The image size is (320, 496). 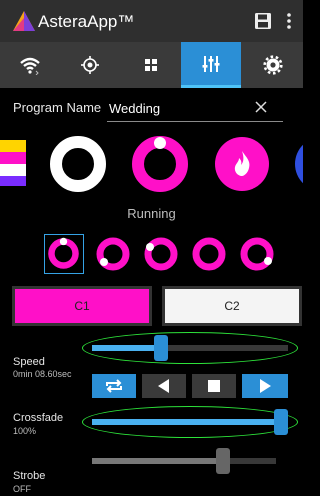 What do you see at coordinates (281, 422) in the screenshot?
I see `crossfade-thumb` at bounding box center [281, 422].